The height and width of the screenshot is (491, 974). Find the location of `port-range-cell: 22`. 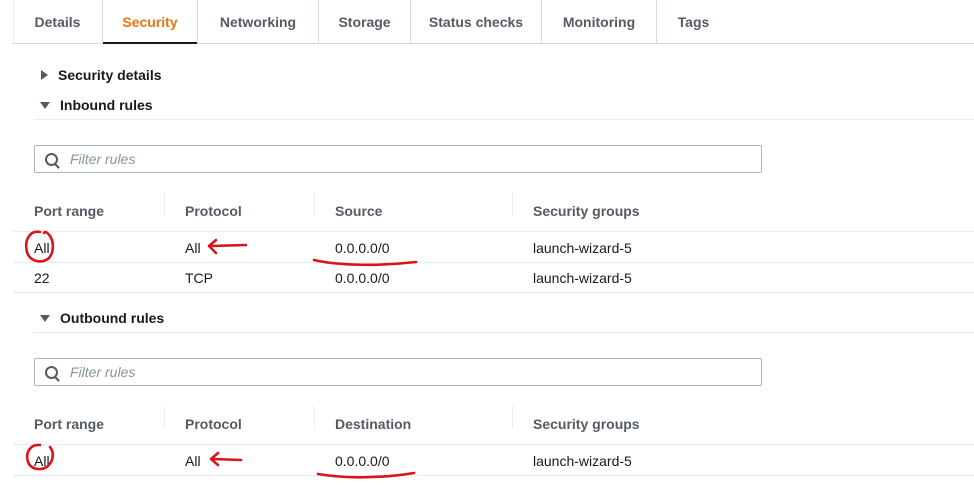

port-range-cell: 22 is located at coordinates (42, 277).